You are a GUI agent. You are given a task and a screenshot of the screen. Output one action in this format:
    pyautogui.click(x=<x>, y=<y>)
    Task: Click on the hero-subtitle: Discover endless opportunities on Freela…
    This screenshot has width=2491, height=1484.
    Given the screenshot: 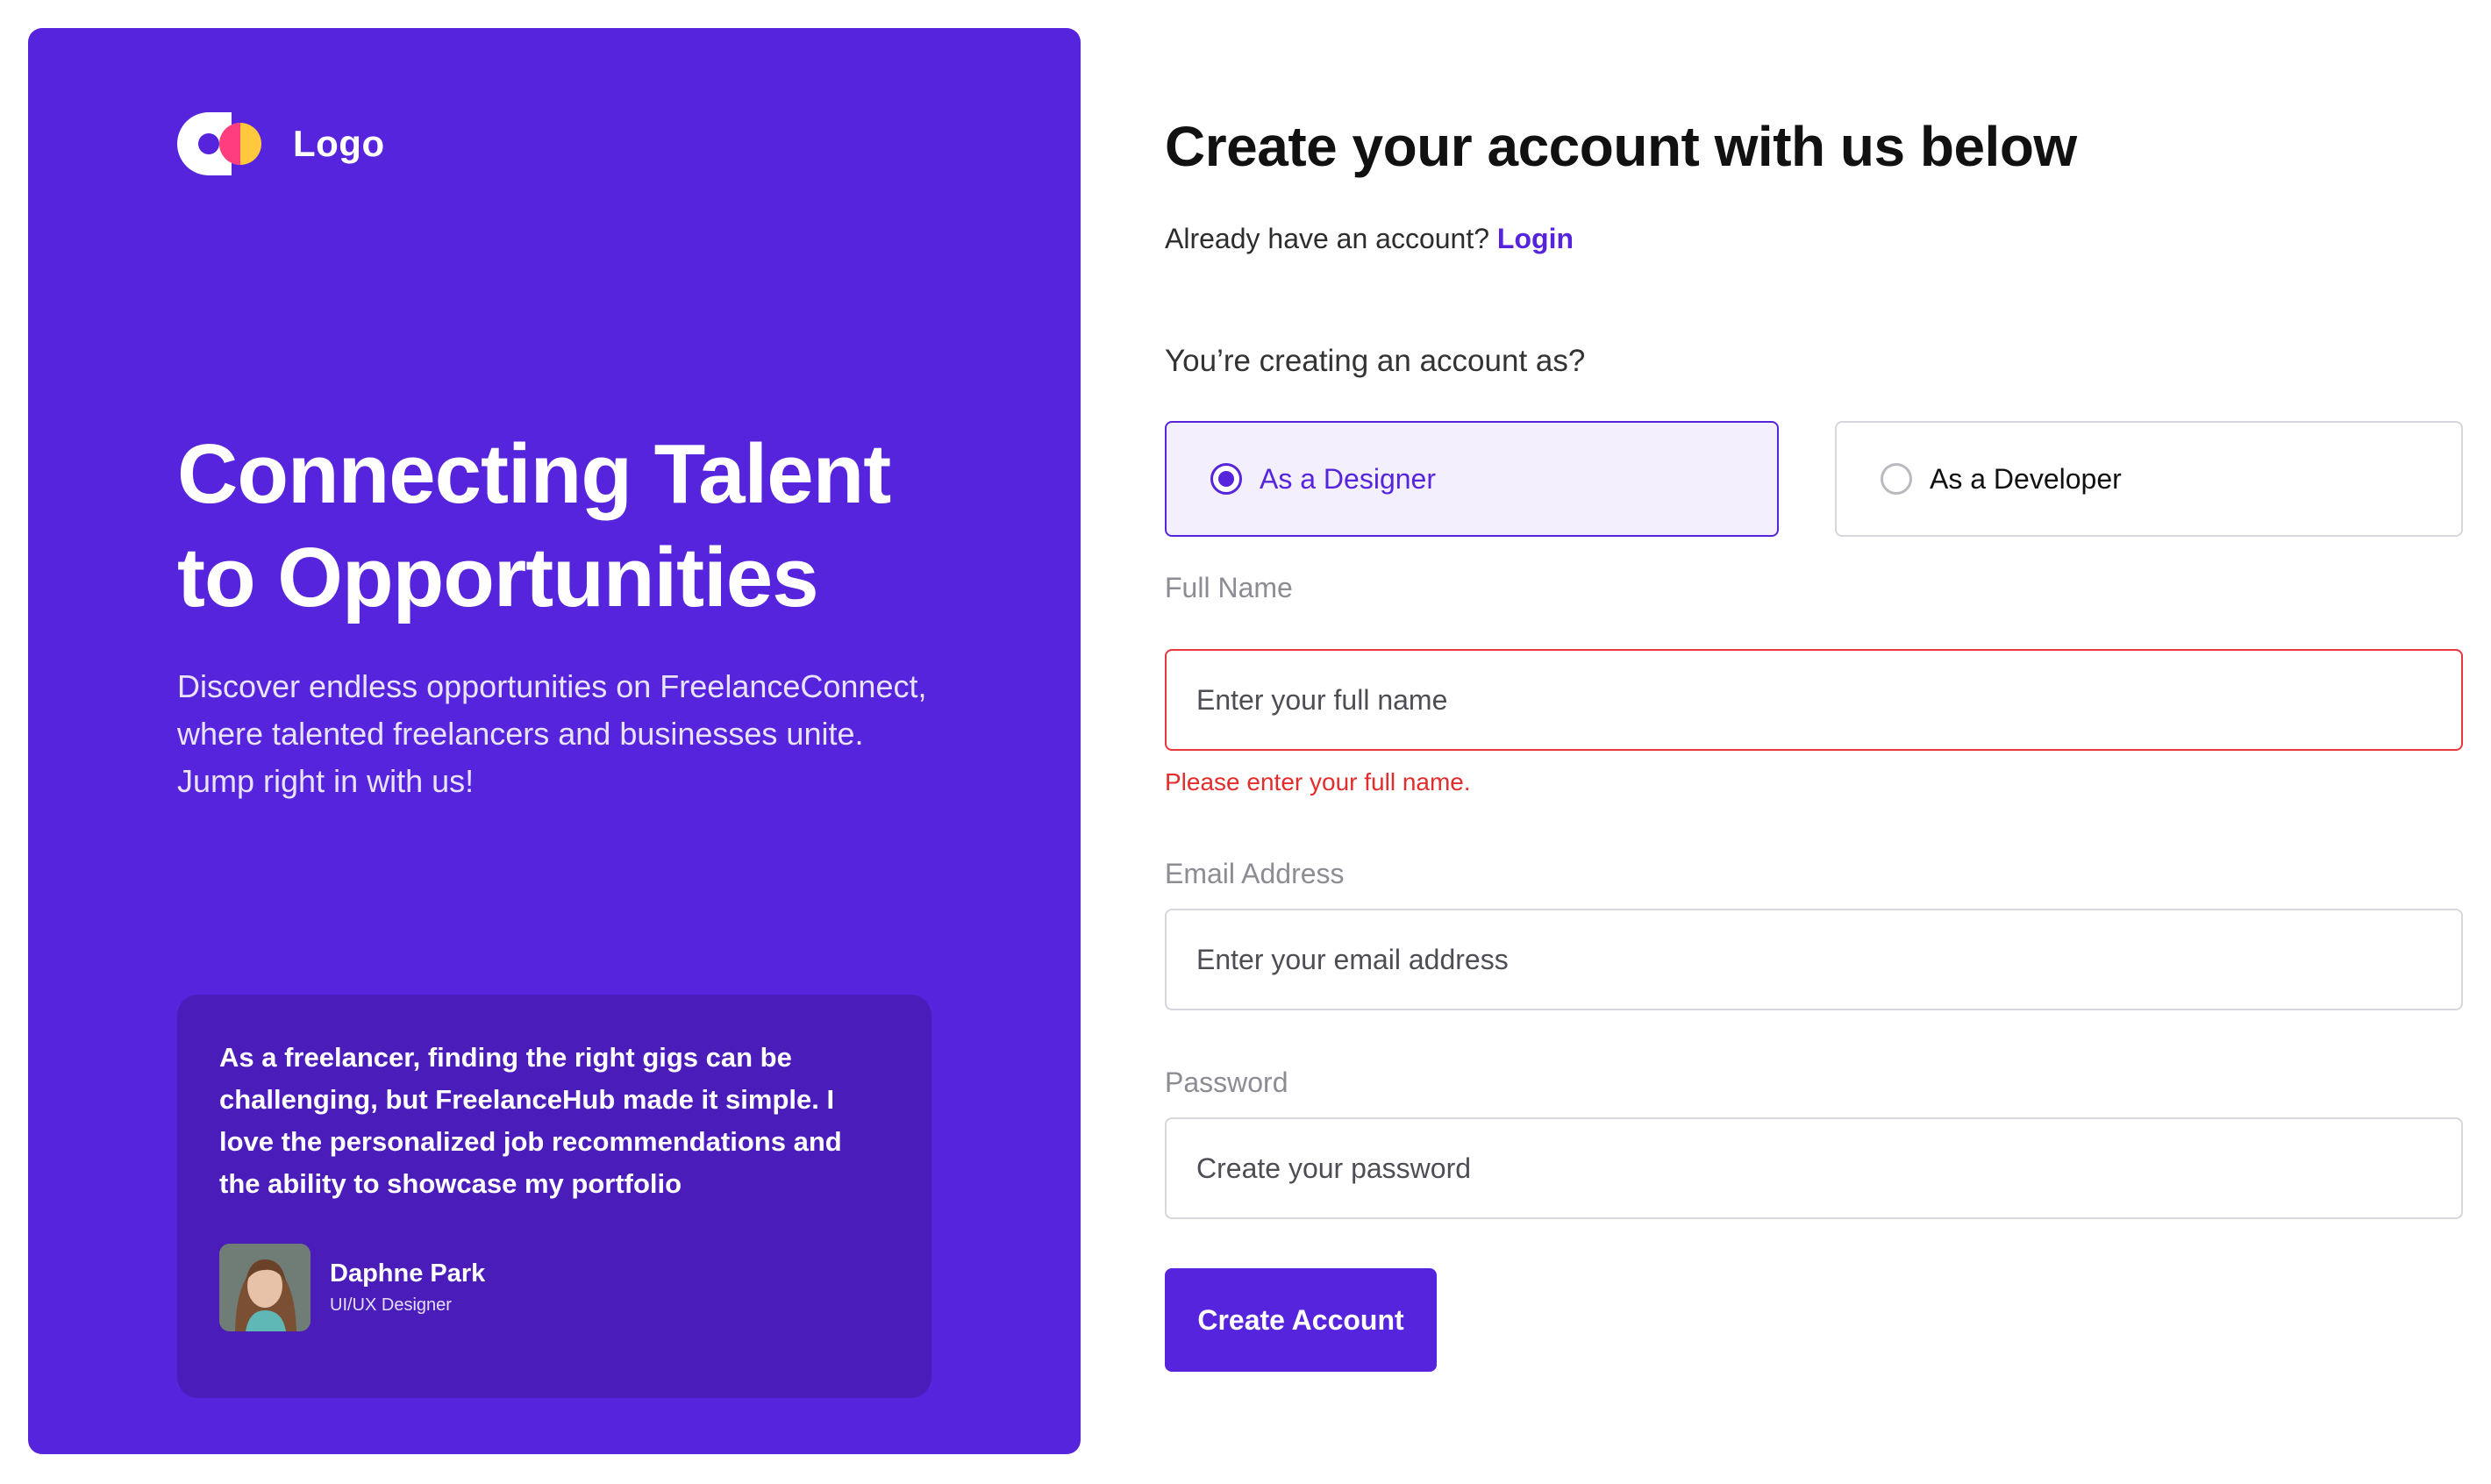 What is the action you would take?
    pyautogui.click(x=572, y=734)
    